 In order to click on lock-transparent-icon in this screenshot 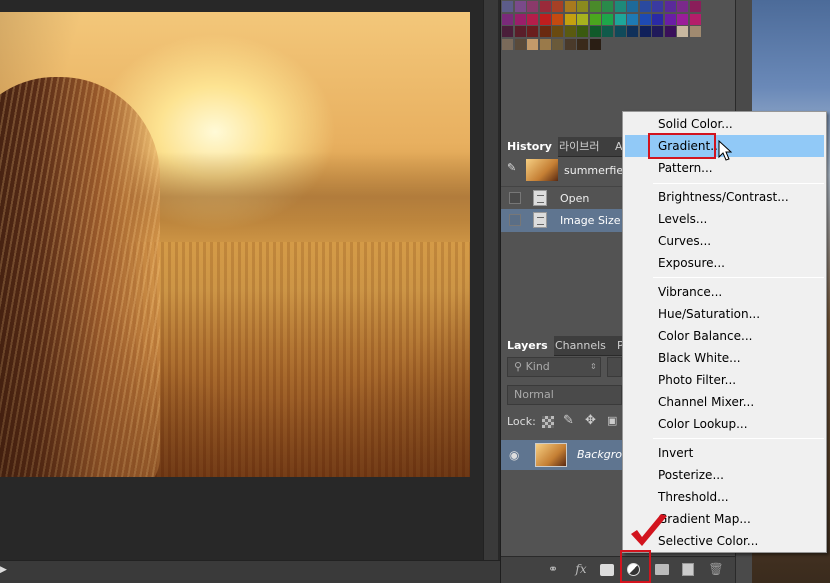, I will do `click(548, 422)`.